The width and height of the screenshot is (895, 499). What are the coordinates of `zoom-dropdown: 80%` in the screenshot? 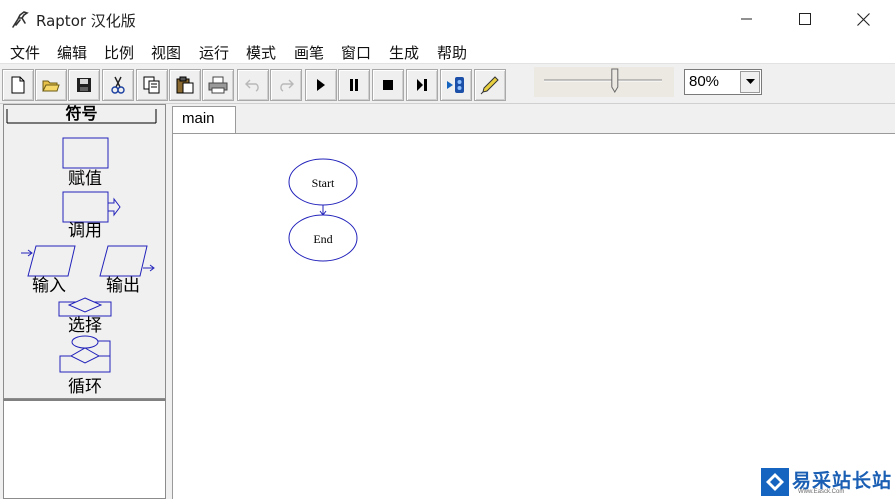 It's located at (723, 82).